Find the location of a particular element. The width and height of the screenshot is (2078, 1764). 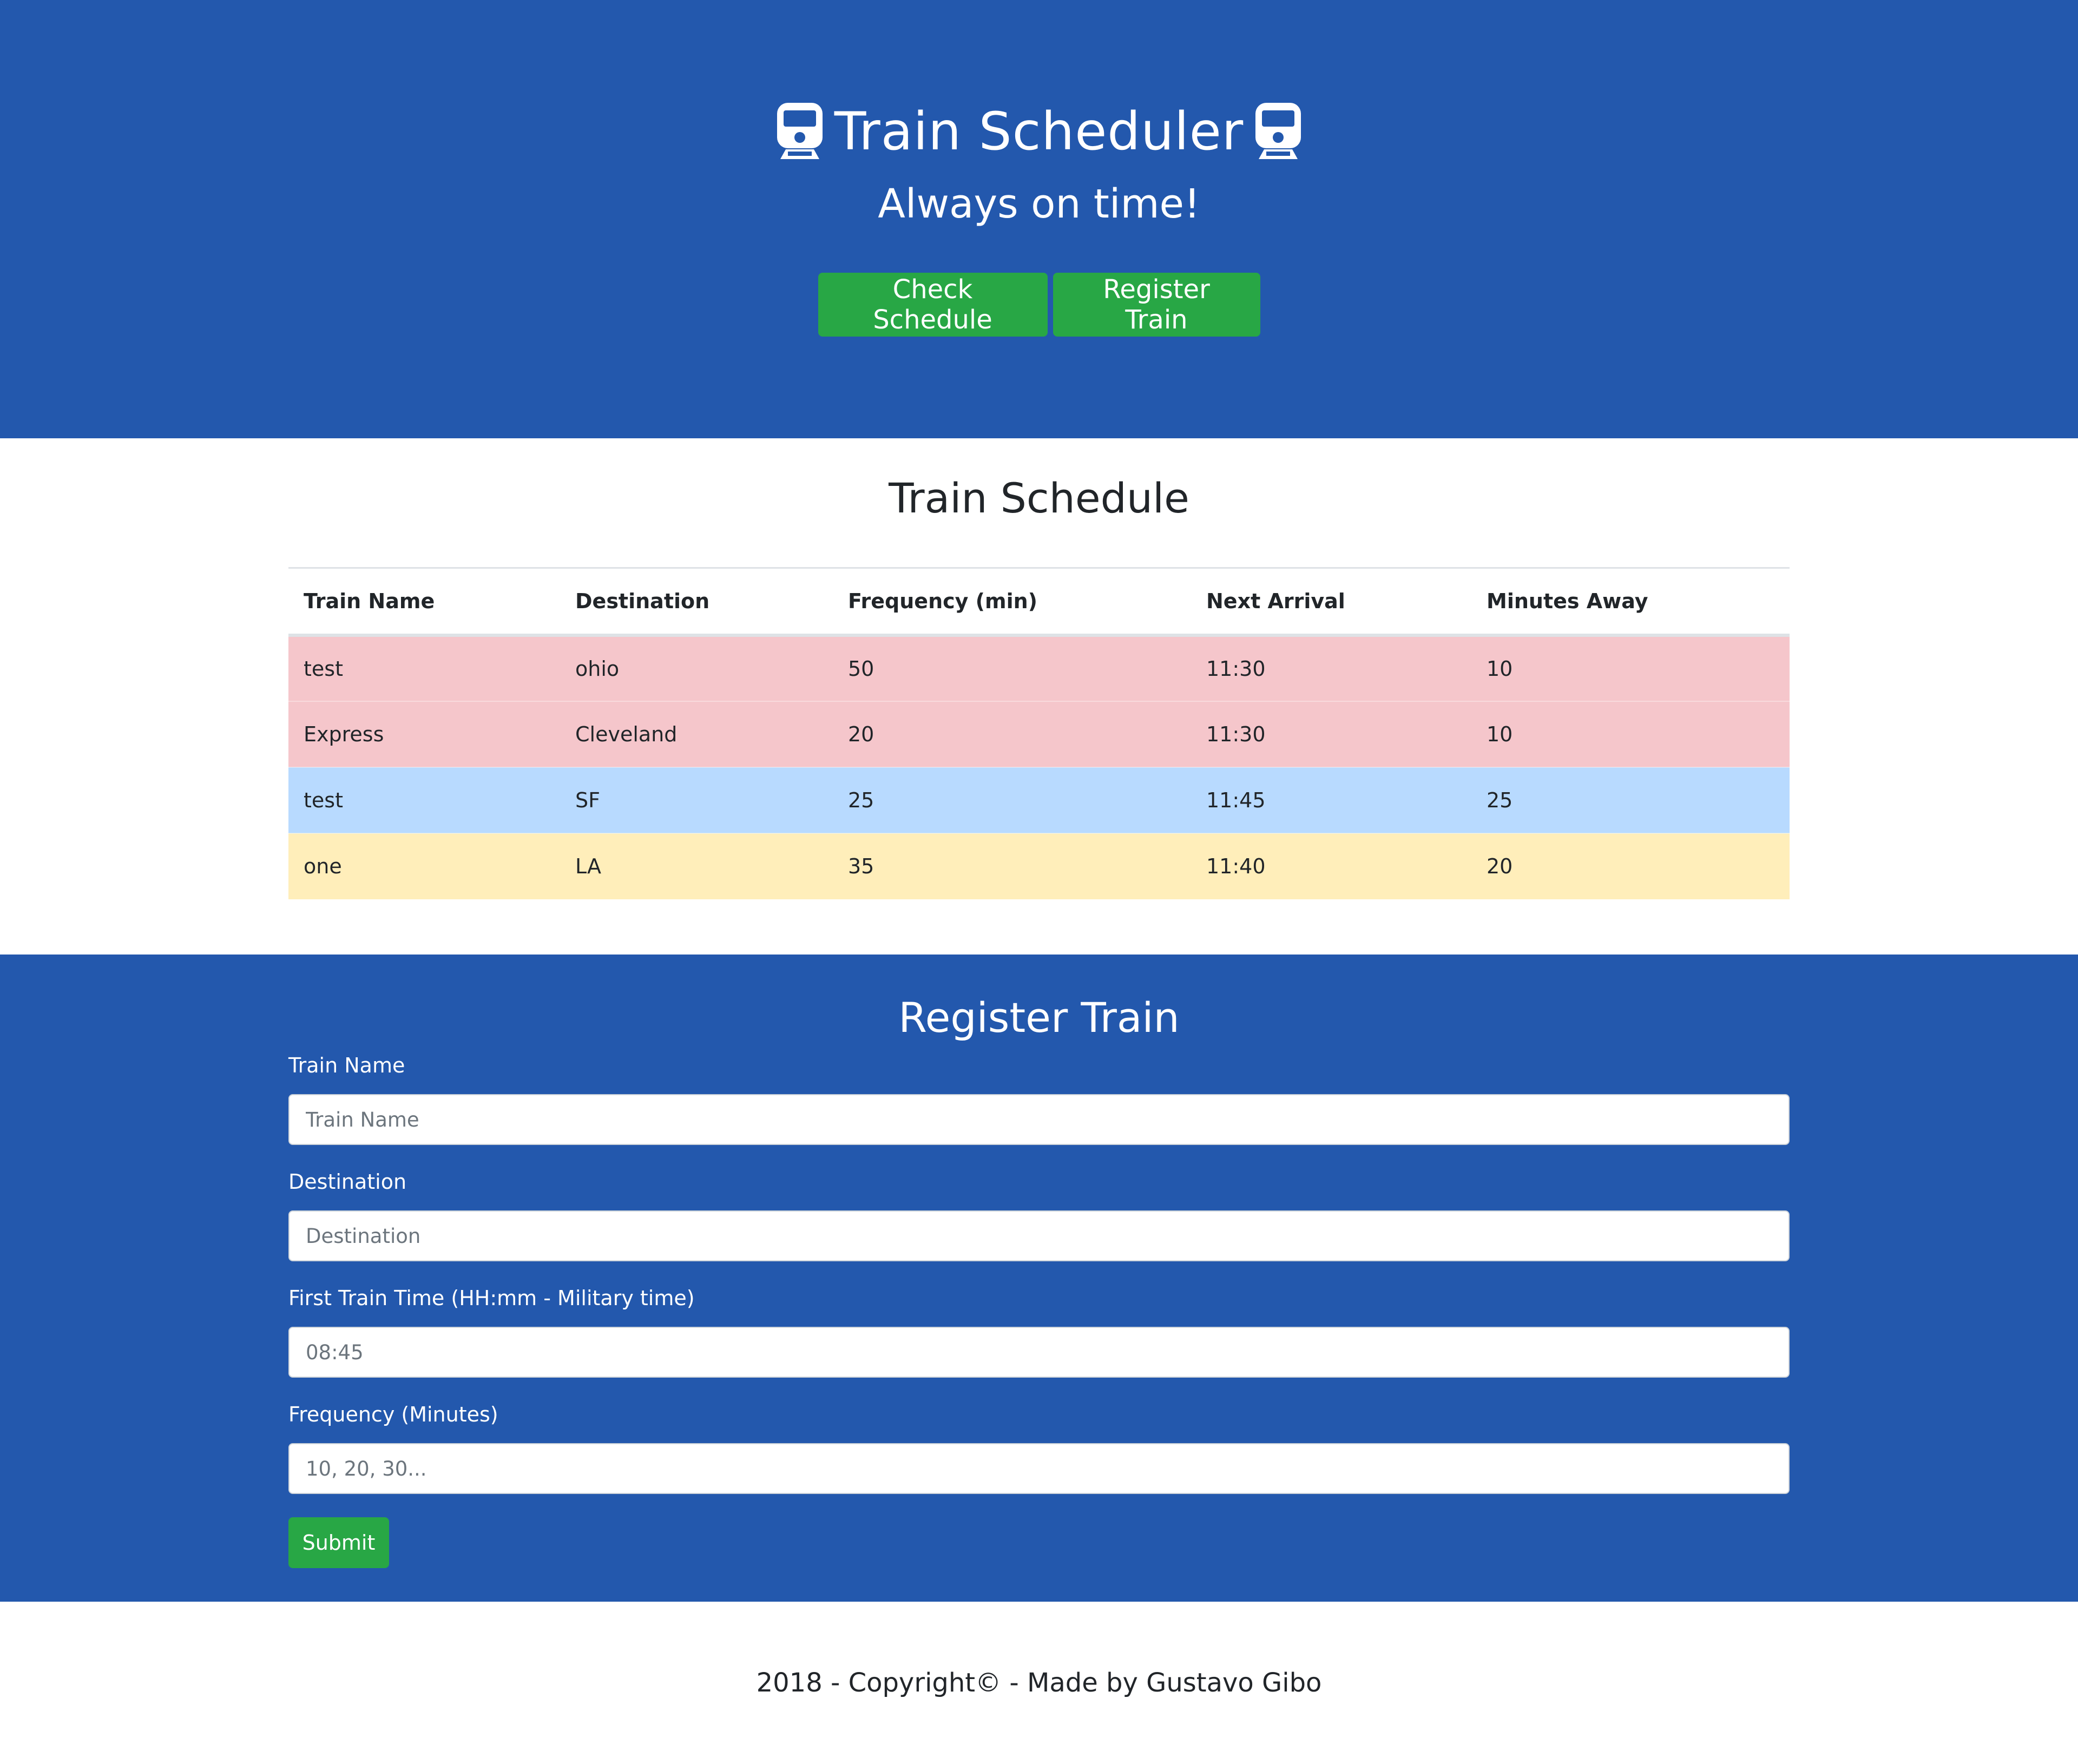

check-schedule-button: Check Schedule is located at coordinates (933, 305).